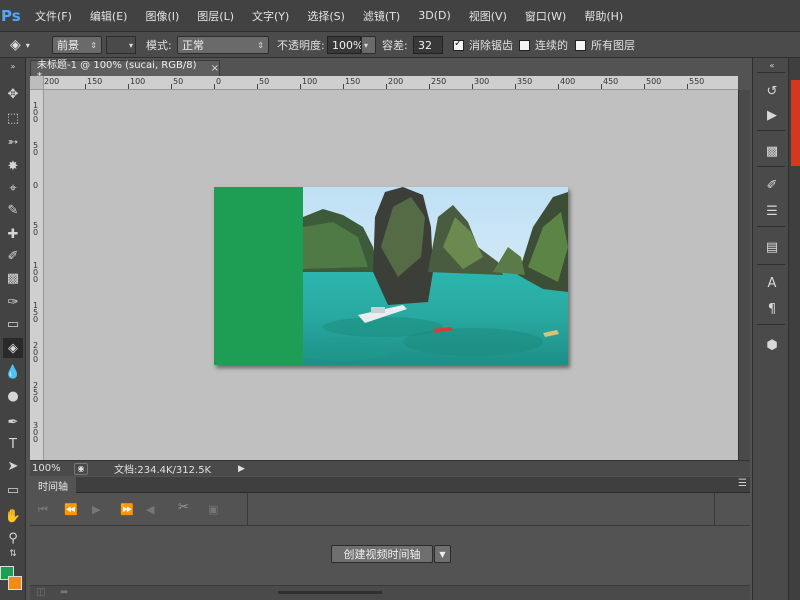 The width and height of the screenshot is (800, 600). I want to click on go-to-first-frame-icon: ⏮, so click(43, 510).